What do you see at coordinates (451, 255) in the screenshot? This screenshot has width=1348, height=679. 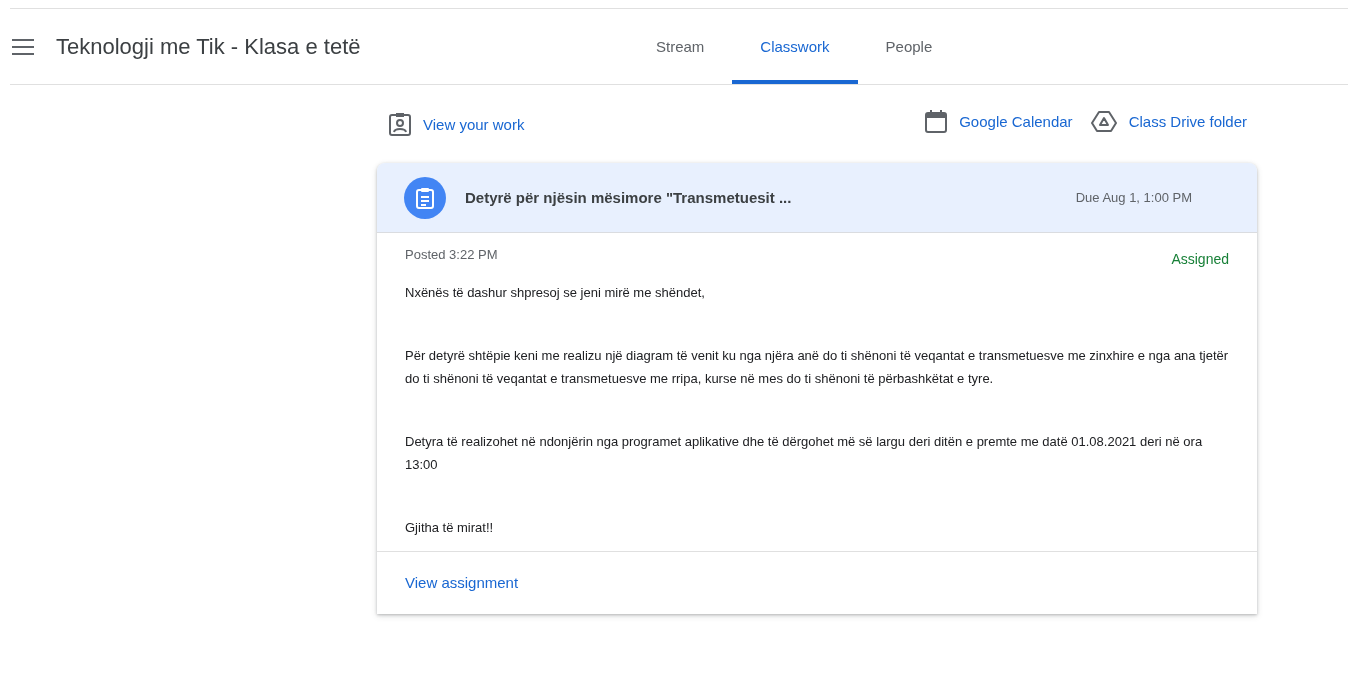 I see `posted-time: Posted 3:22 PM` at bounding box center [451, 255].